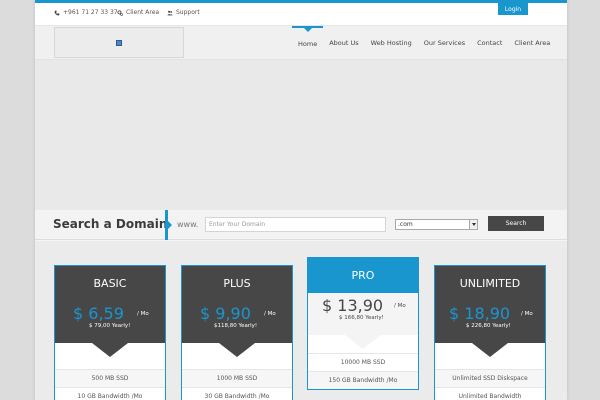 This screenshot has height=400, width=600. I want to click on tld-selected-value: .com, so click(405, 224).